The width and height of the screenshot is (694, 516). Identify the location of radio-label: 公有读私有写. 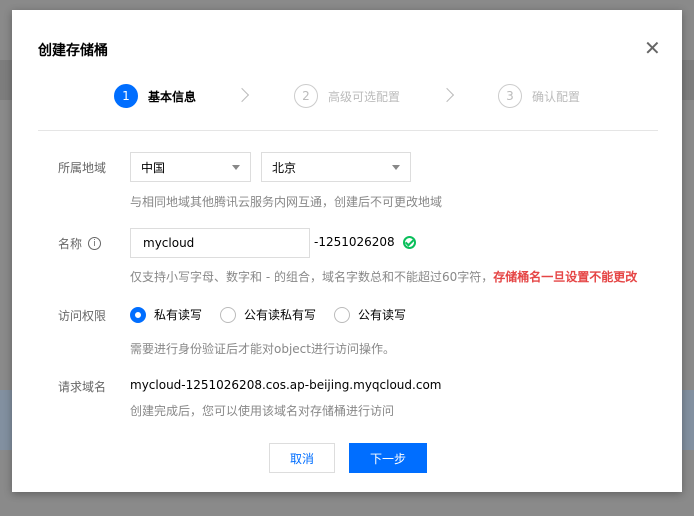
(280, 315).